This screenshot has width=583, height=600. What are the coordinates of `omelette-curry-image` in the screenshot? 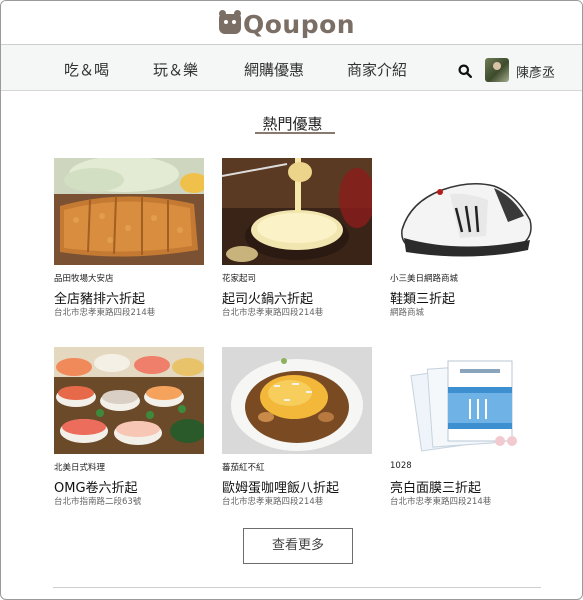 It's located at (297, 400).